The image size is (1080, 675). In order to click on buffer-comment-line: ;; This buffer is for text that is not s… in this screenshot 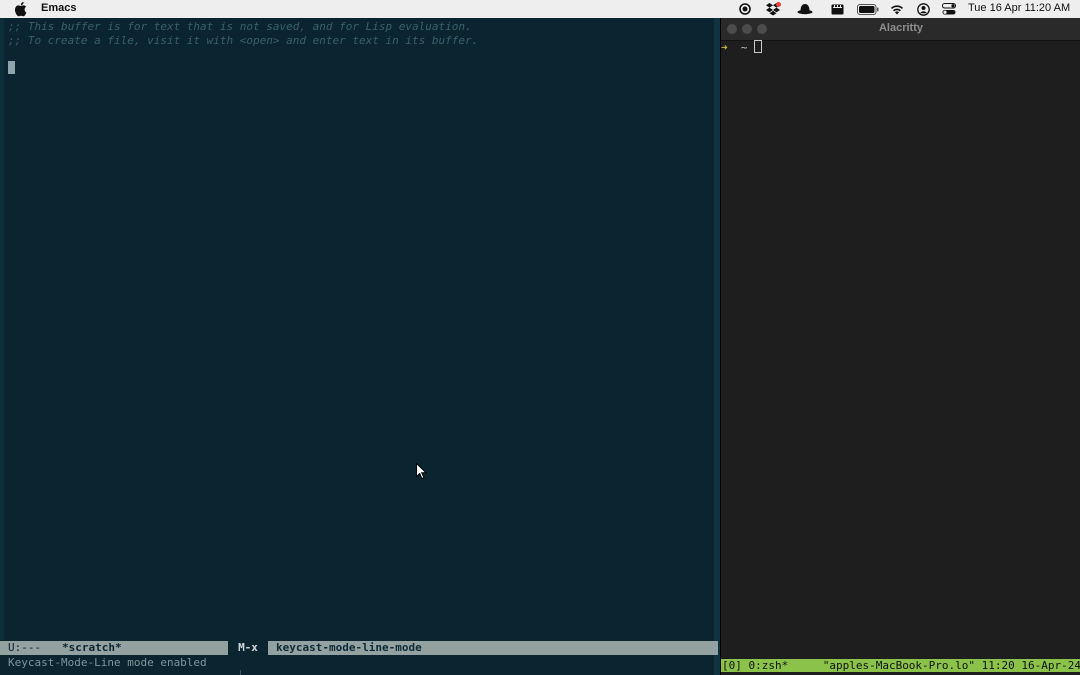, I will do `click(240, 26)`.